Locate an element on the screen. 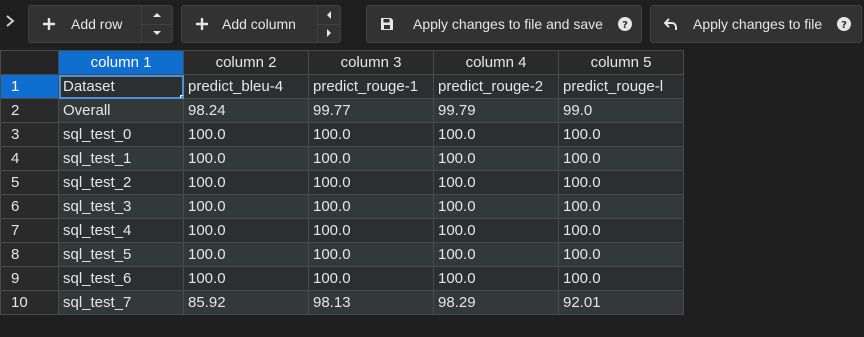 Image resolution: width=864 pixels, height=337 pixels. table-cell: sql_test_3 is located at coordinates (121, 206).